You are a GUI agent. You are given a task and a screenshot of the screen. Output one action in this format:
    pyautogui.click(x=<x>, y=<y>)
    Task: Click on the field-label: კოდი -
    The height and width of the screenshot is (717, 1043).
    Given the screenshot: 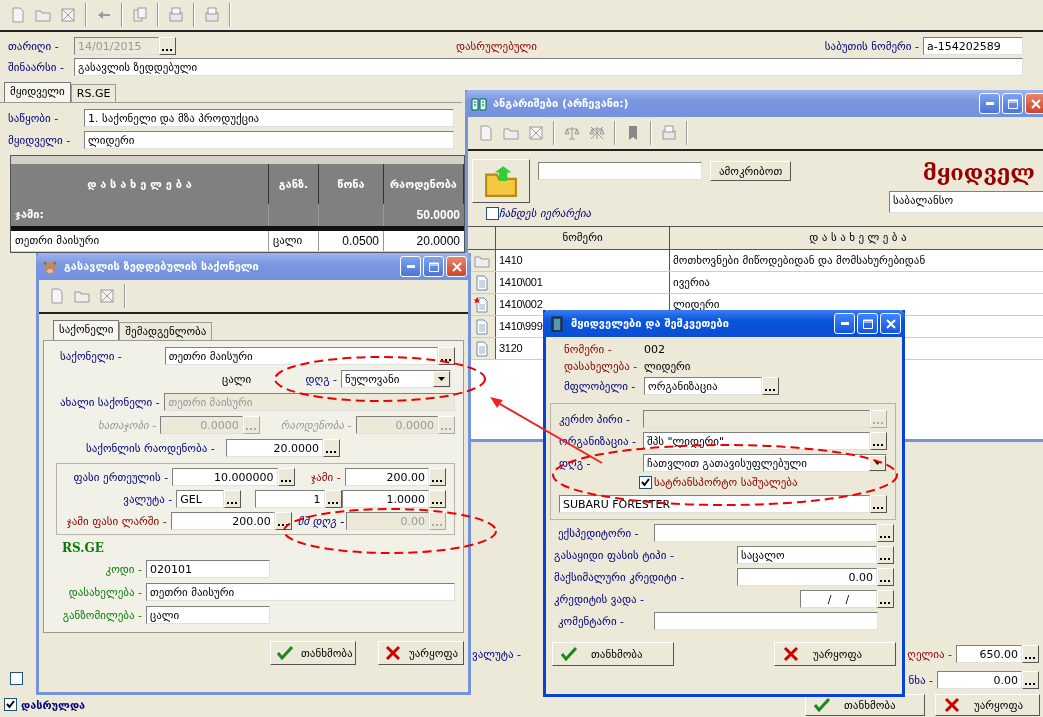 What is the action you would take?
    pyautogui.click(x=123, y=569)
    